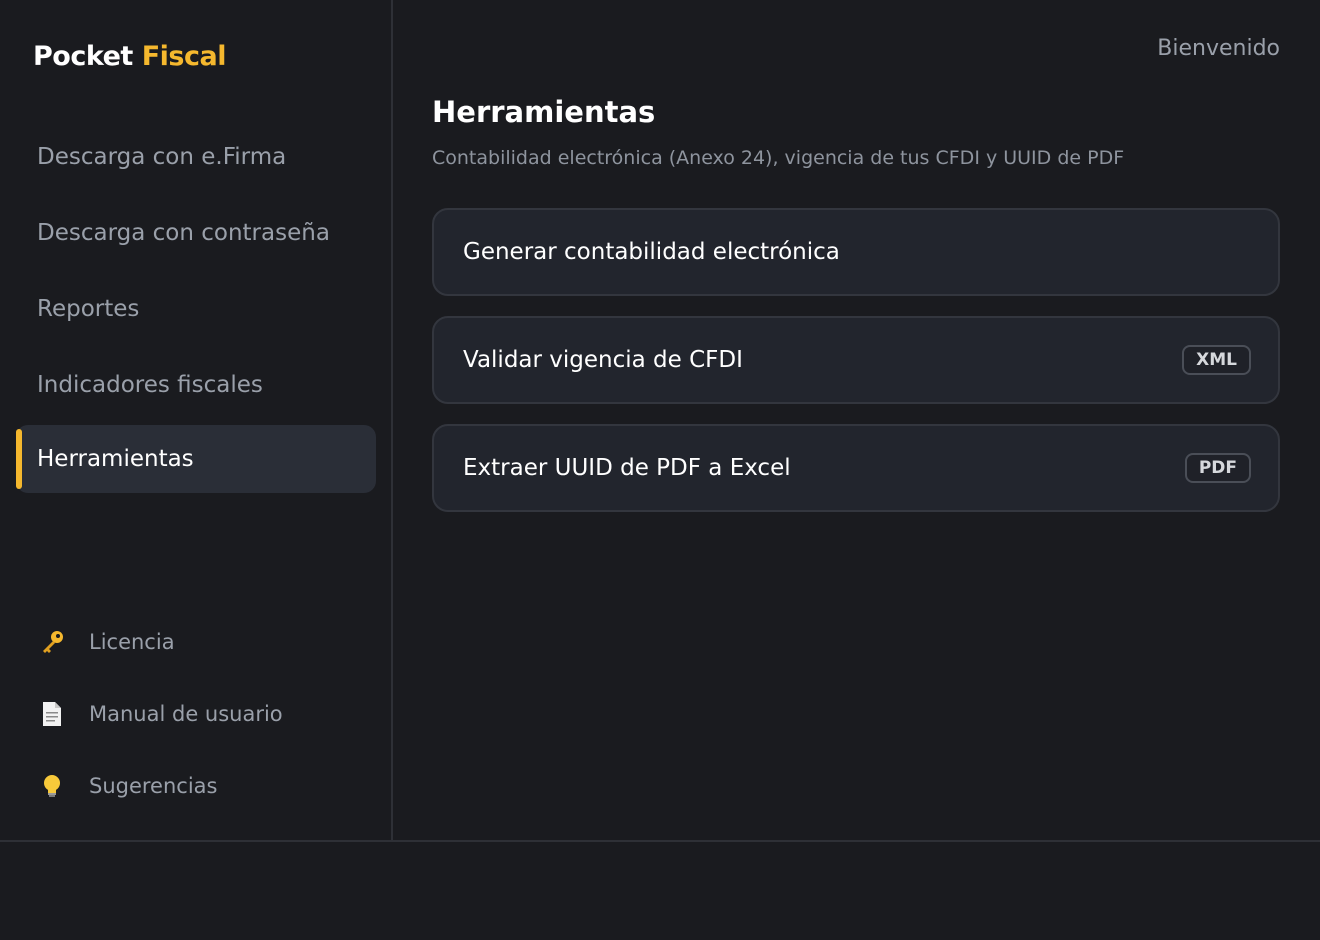 The height and width of the screenshot is (940, 1320). Describe the element at coordinates (184, 56) in the screenshot. I see `logo-text-accent: Fiscal` at that location.